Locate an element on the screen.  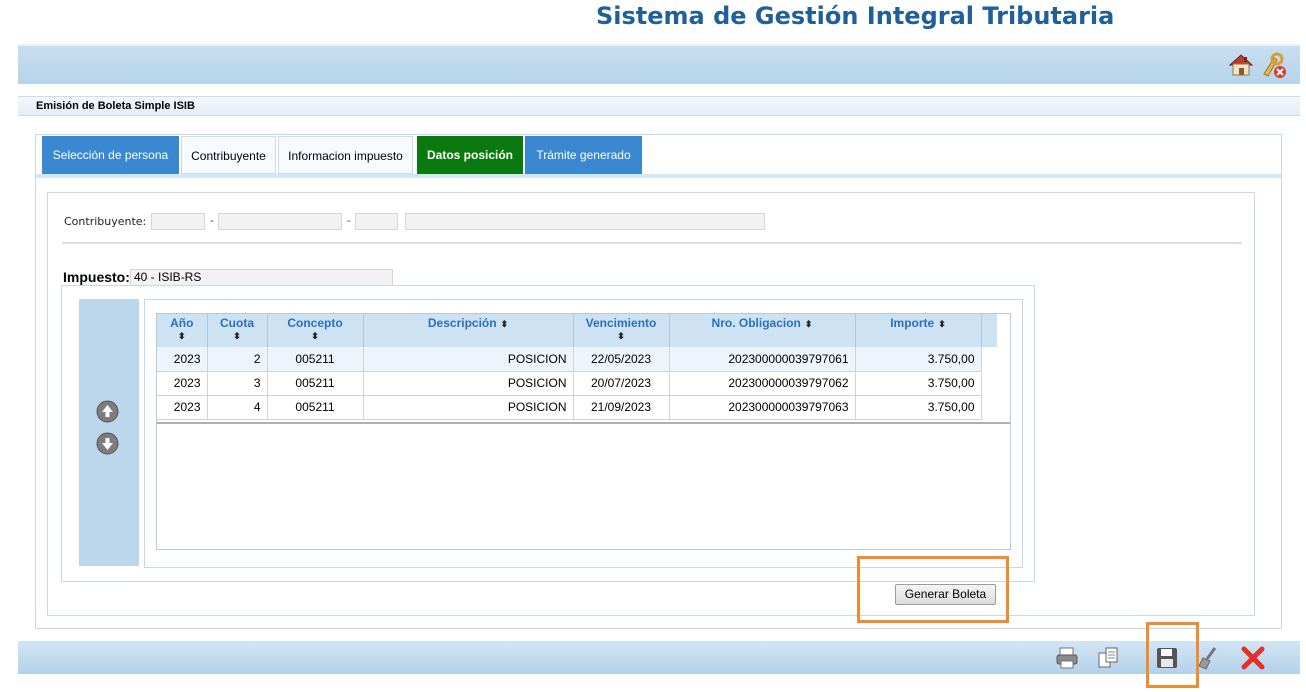
form-header: Emisión de Boleta Simple ISIB is located at coordinates (659, 106).